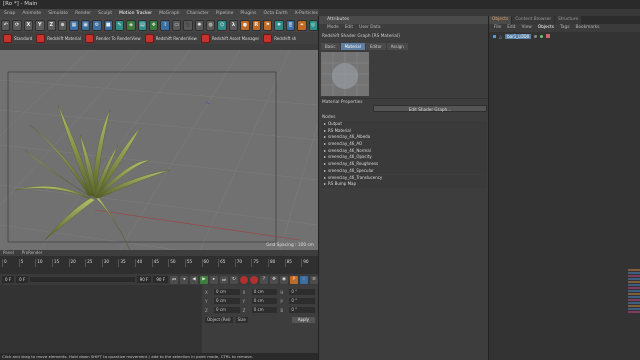 Image resolution: width=640 pixels, height=360 pixels. What do you see at coordinates (119, 25) in the screenshot?
I see `spline-pen-icon: ✎` at bounding box center [119, 25].